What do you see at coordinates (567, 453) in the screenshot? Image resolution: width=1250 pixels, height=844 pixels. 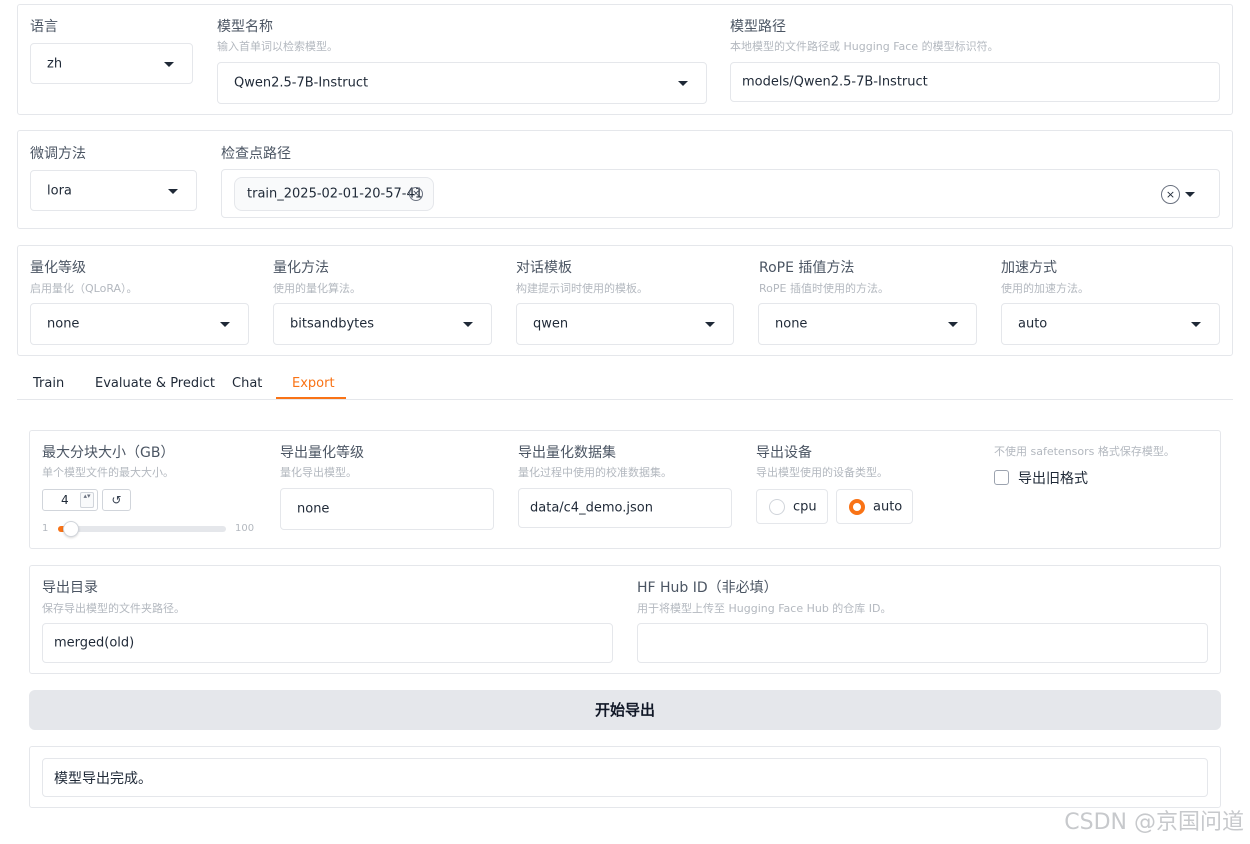 I see `export-dataset-label: 导出量化数据集` at bounding box center [567, 453].